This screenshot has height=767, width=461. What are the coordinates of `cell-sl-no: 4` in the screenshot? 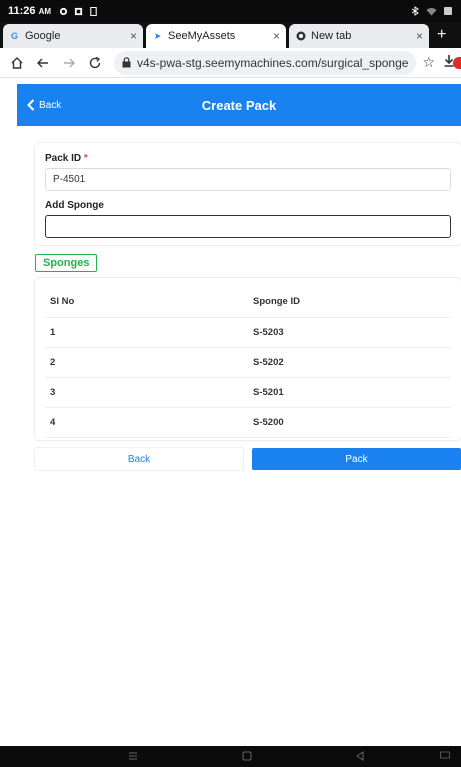 It's located at (53, 422).